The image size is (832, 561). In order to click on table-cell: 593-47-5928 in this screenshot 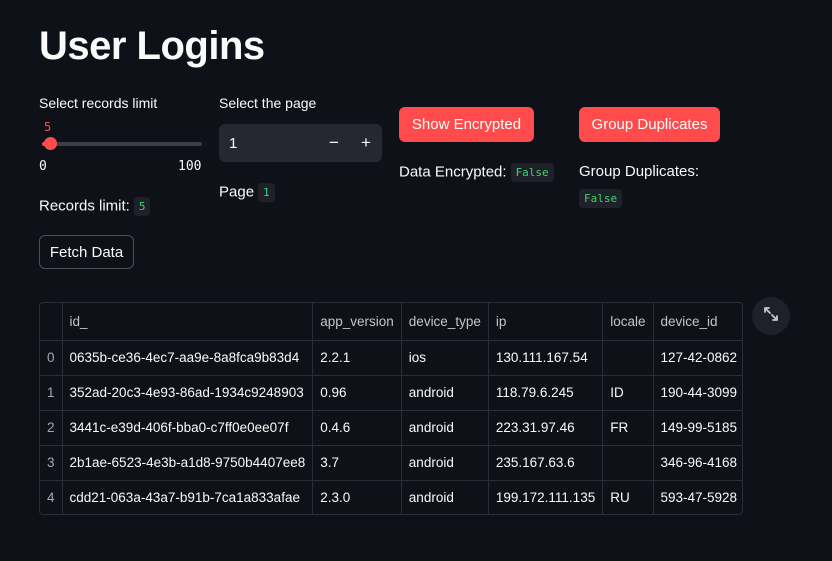, I will do `click(697, 497)`.